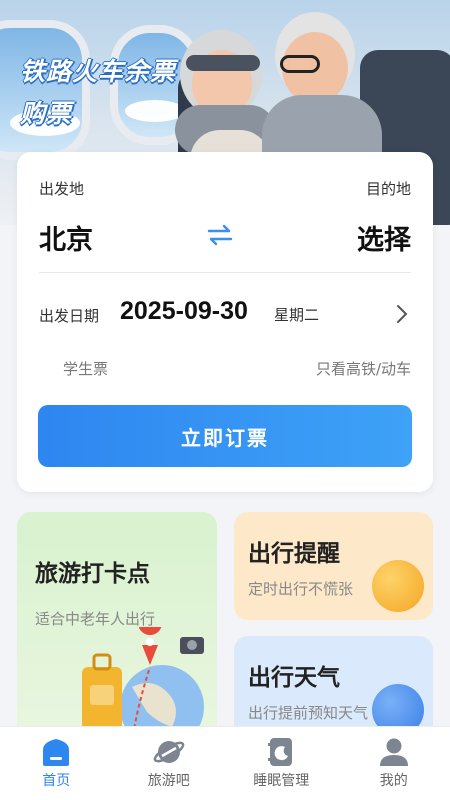 This screenshot has width=450, height=800. I want to click on tile-subtitle: 定时出行不慌张, so click(301, 589).